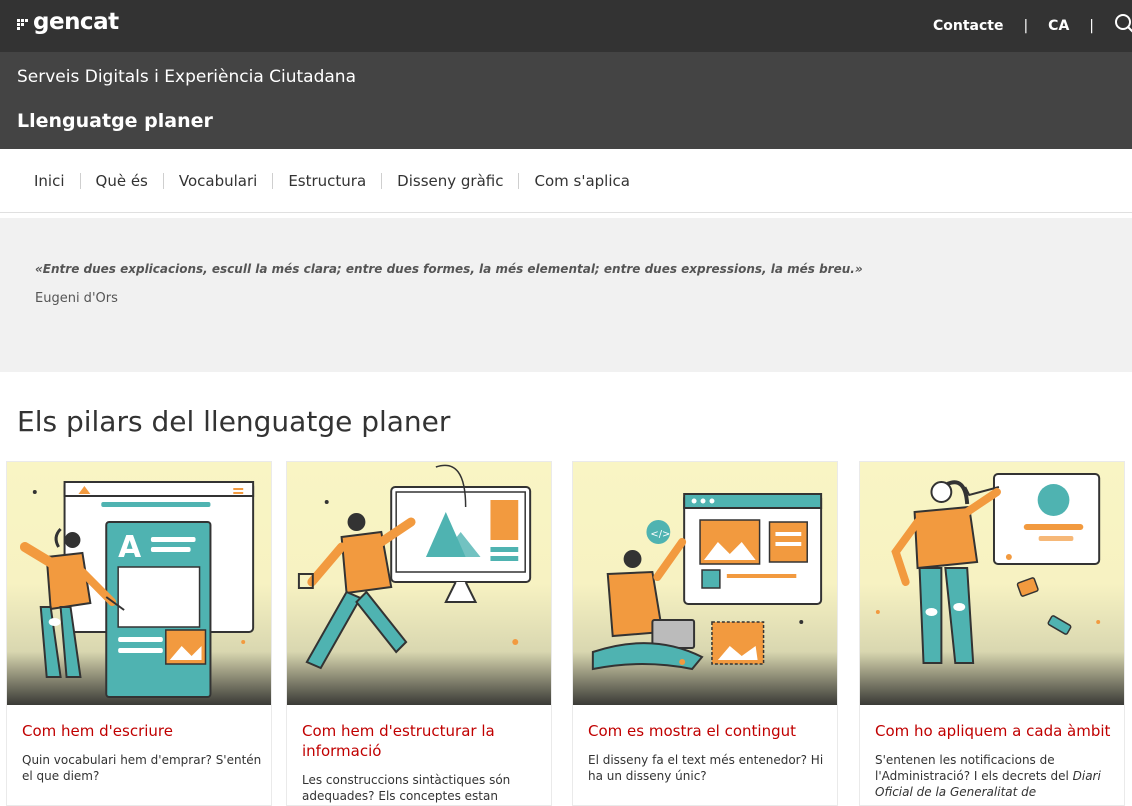 Image resolution: width=1132 pixels, height=806 pixels. I want to click on nav-item-que-es: Què és, so click(122, 181).